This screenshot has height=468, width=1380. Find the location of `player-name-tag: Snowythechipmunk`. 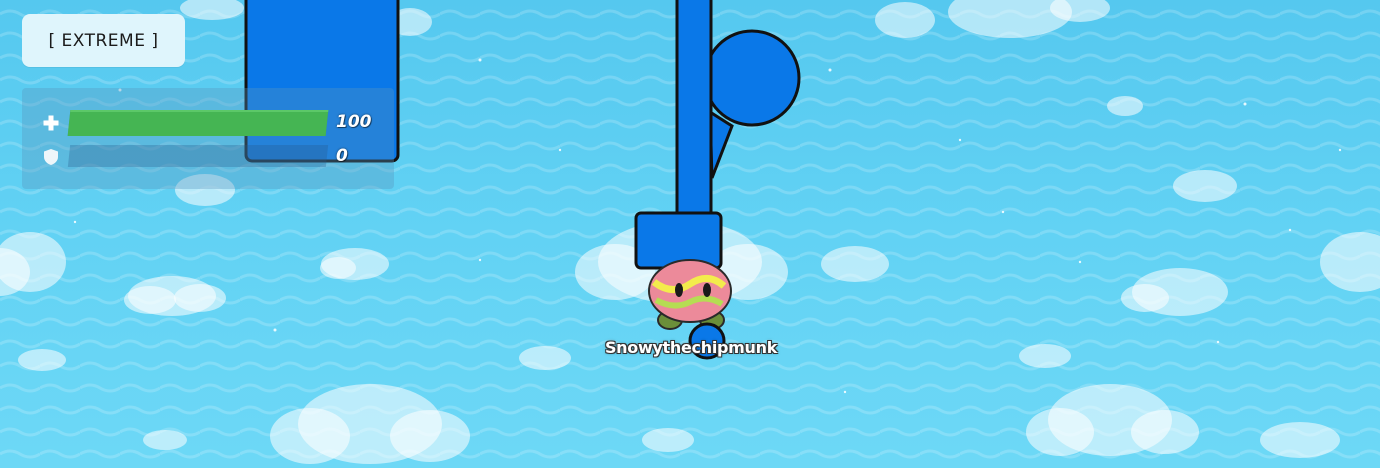

player-name-tag: Snowythechipmunk is located at coordinates (691, 347).